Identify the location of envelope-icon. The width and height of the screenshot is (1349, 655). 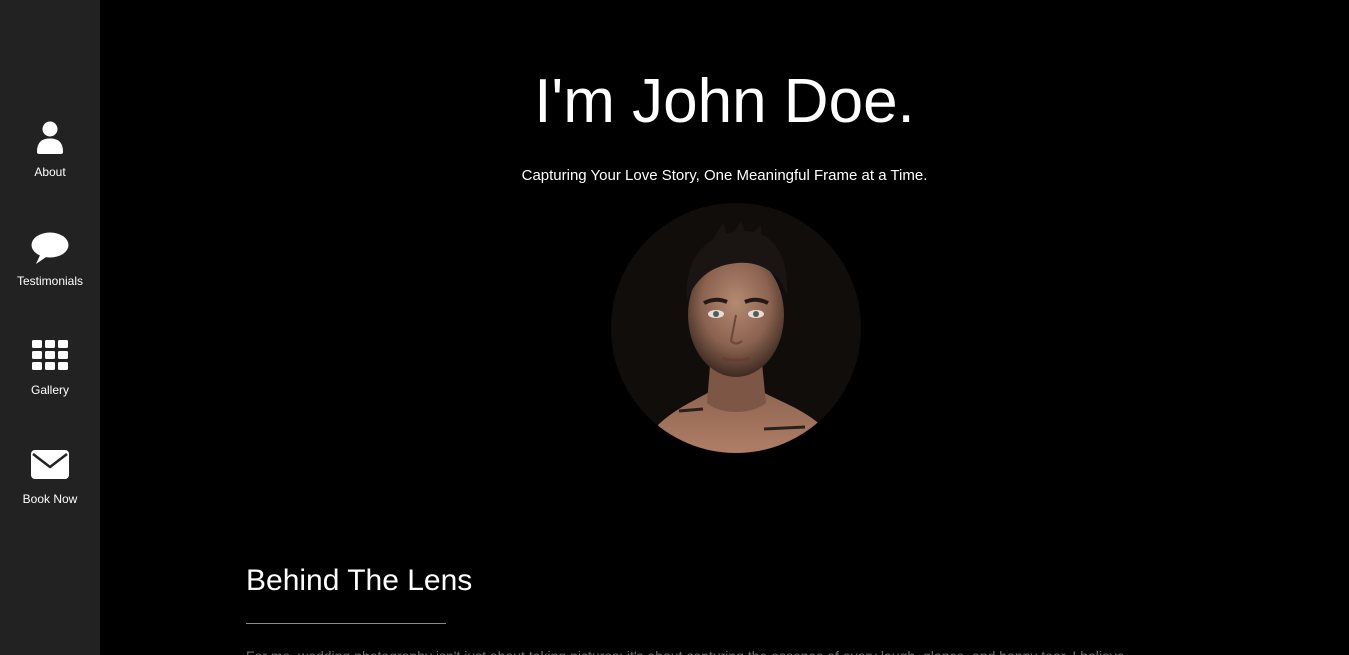
(50, 465).